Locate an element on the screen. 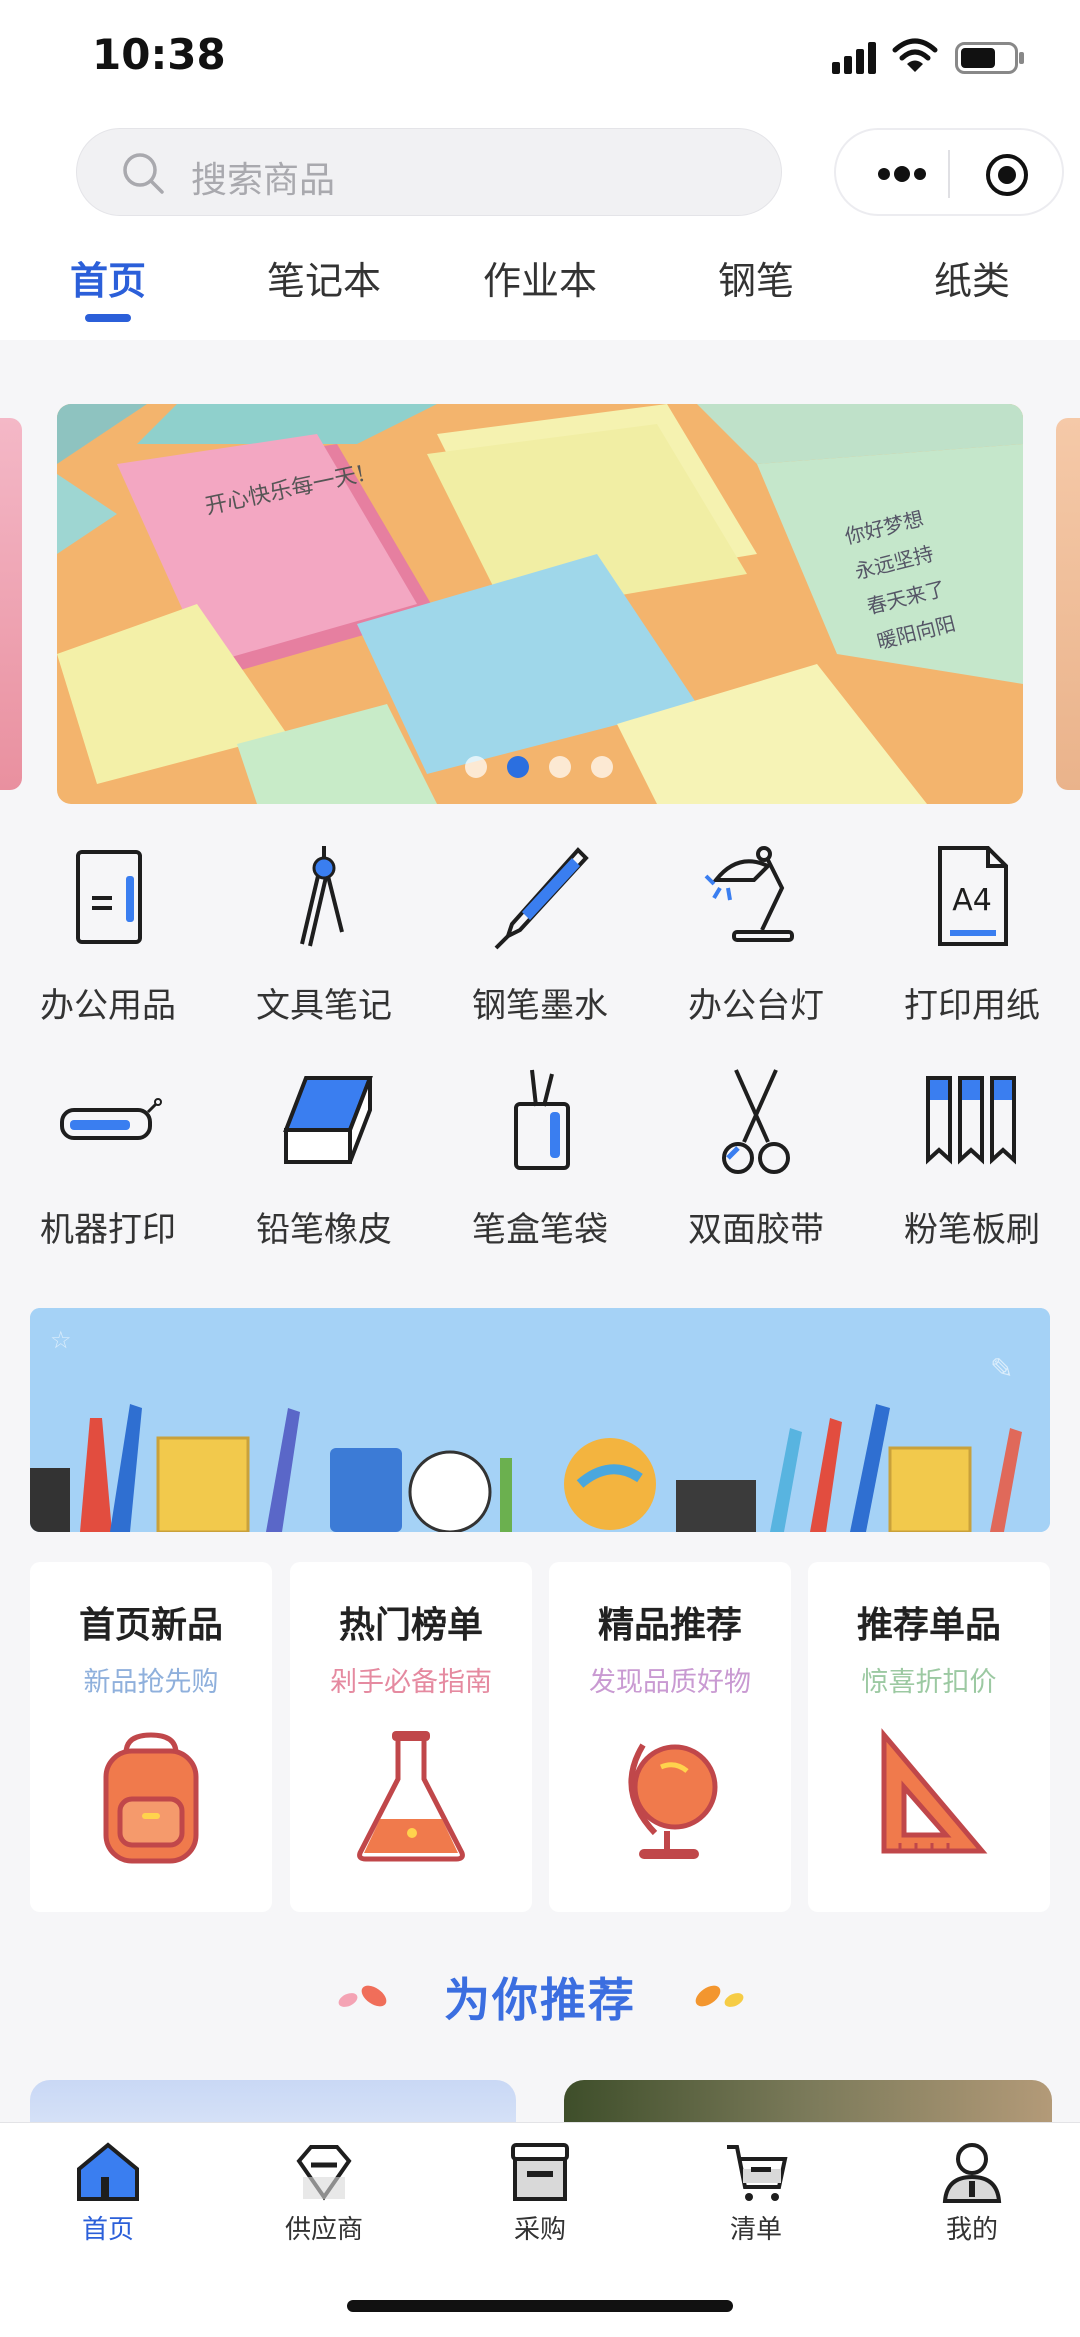 Image resolution: width=1080 pixels, height=2337 pixels. category-label: 办公台灯 is located at coordinates (756, 1006).